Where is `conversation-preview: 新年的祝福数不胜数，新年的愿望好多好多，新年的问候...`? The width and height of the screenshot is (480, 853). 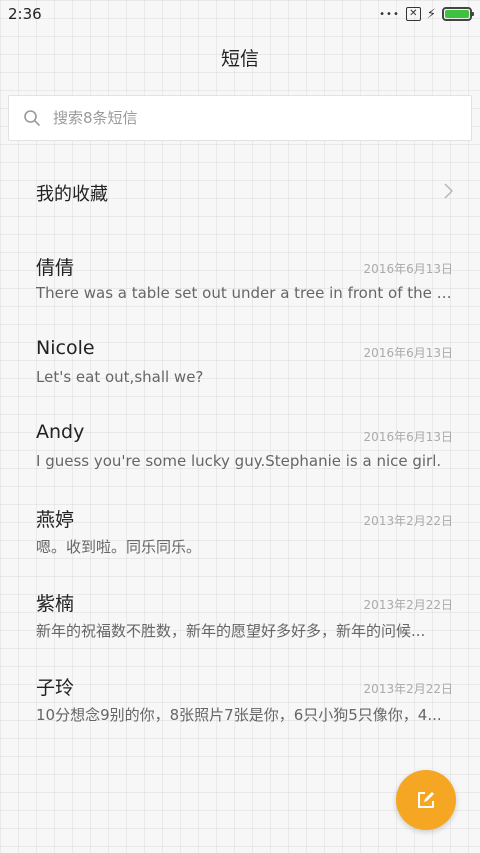 conversation-preview: 新年的祝福数不胜数，新年的愿望好多好多，新年的问候... is located at coordinates (231, 631).